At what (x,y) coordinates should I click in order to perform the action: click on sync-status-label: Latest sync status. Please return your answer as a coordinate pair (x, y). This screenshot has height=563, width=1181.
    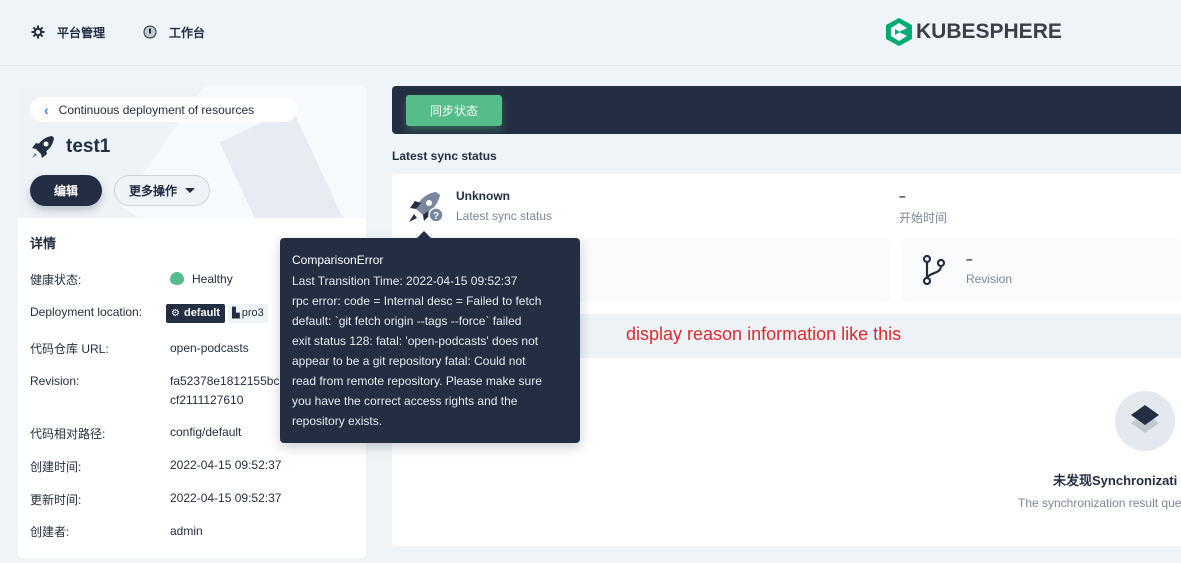
    Looking at the image, I should click on (504, 216).